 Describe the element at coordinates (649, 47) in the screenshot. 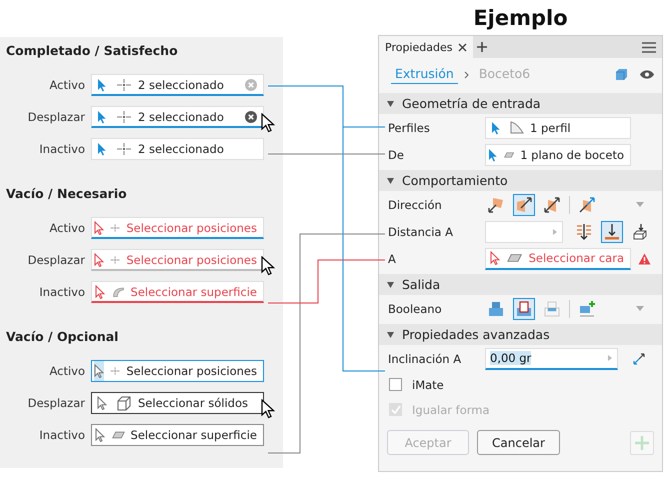

I see `menu-icon` at that location.